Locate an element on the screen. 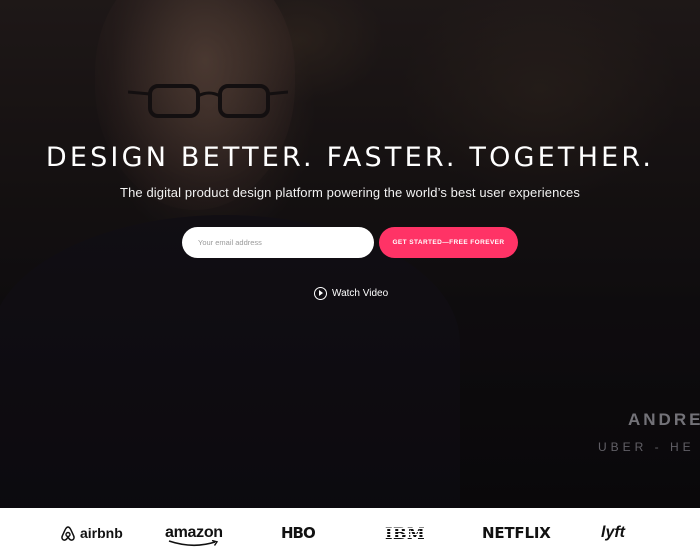 This screenshot has width=700, height=558. airbnb-logo: airbnb is located at coordinates (91, 533).